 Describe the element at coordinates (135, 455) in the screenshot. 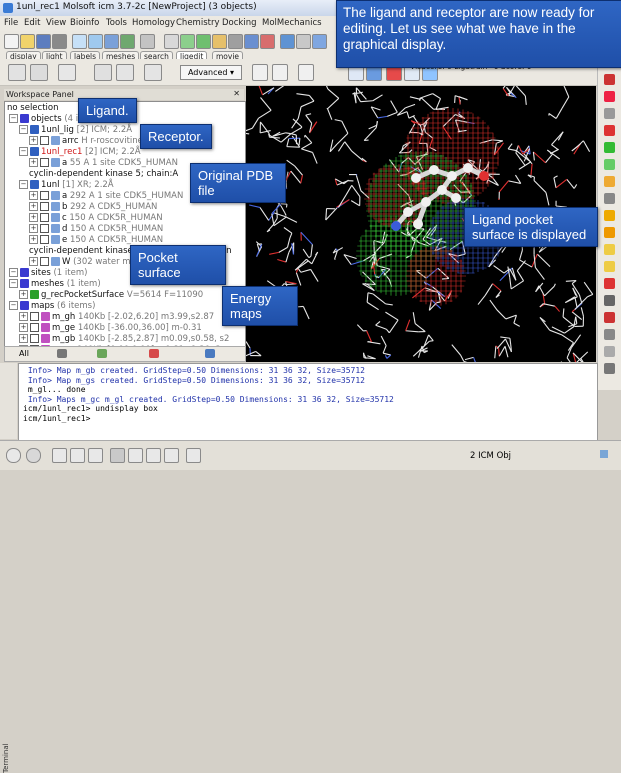

I see `window-icon` at that location.